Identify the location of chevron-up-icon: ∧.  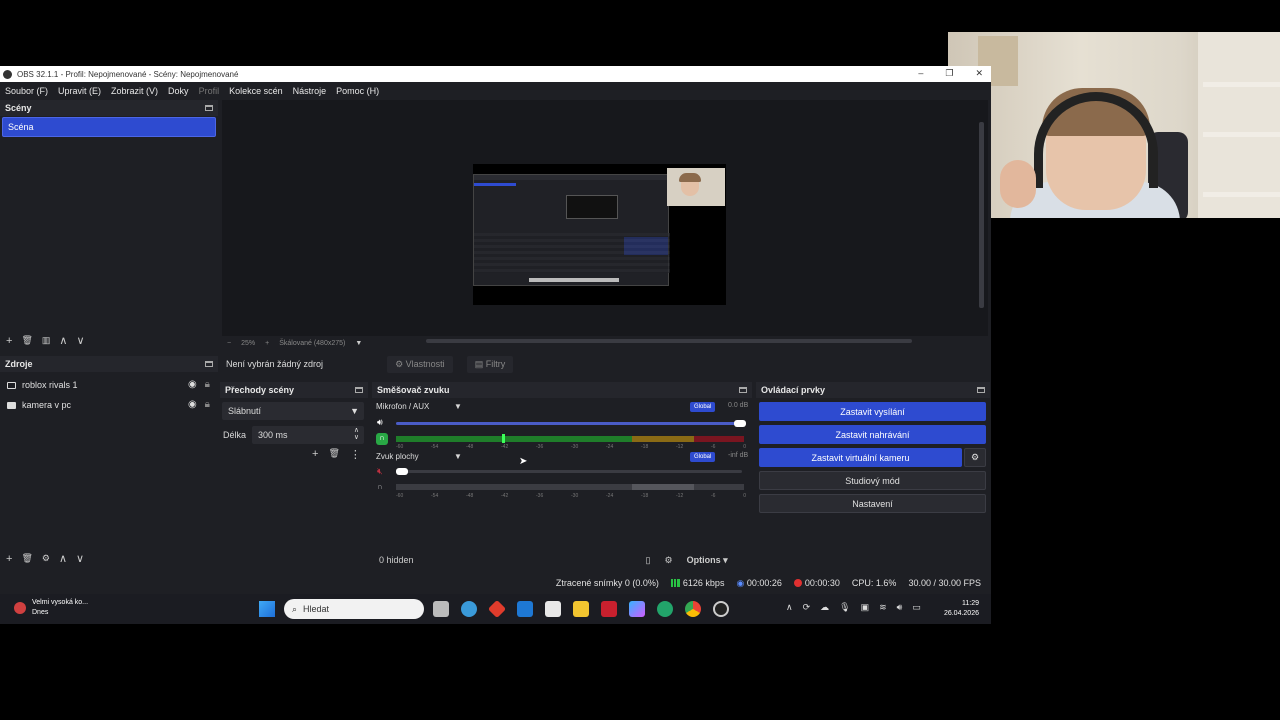
(789, 607).